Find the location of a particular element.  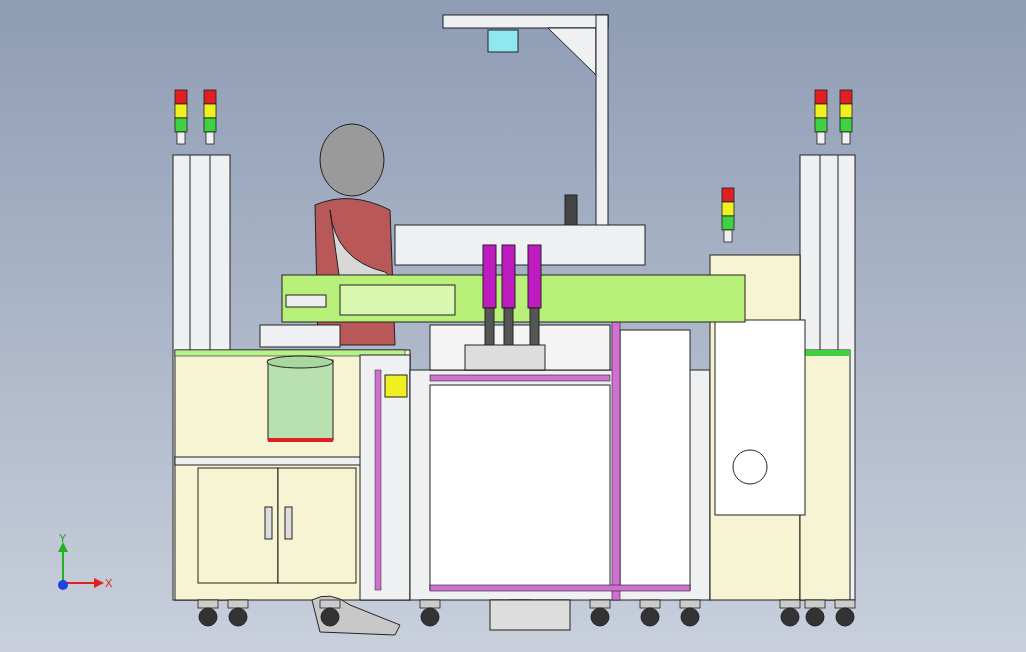

axis-label: X is located at coordinates (109, 583).